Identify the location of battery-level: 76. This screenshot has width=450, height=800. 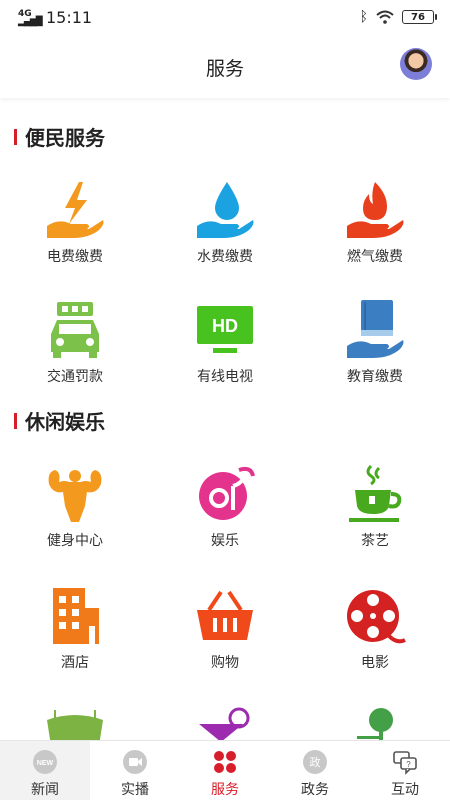
(418, 17).